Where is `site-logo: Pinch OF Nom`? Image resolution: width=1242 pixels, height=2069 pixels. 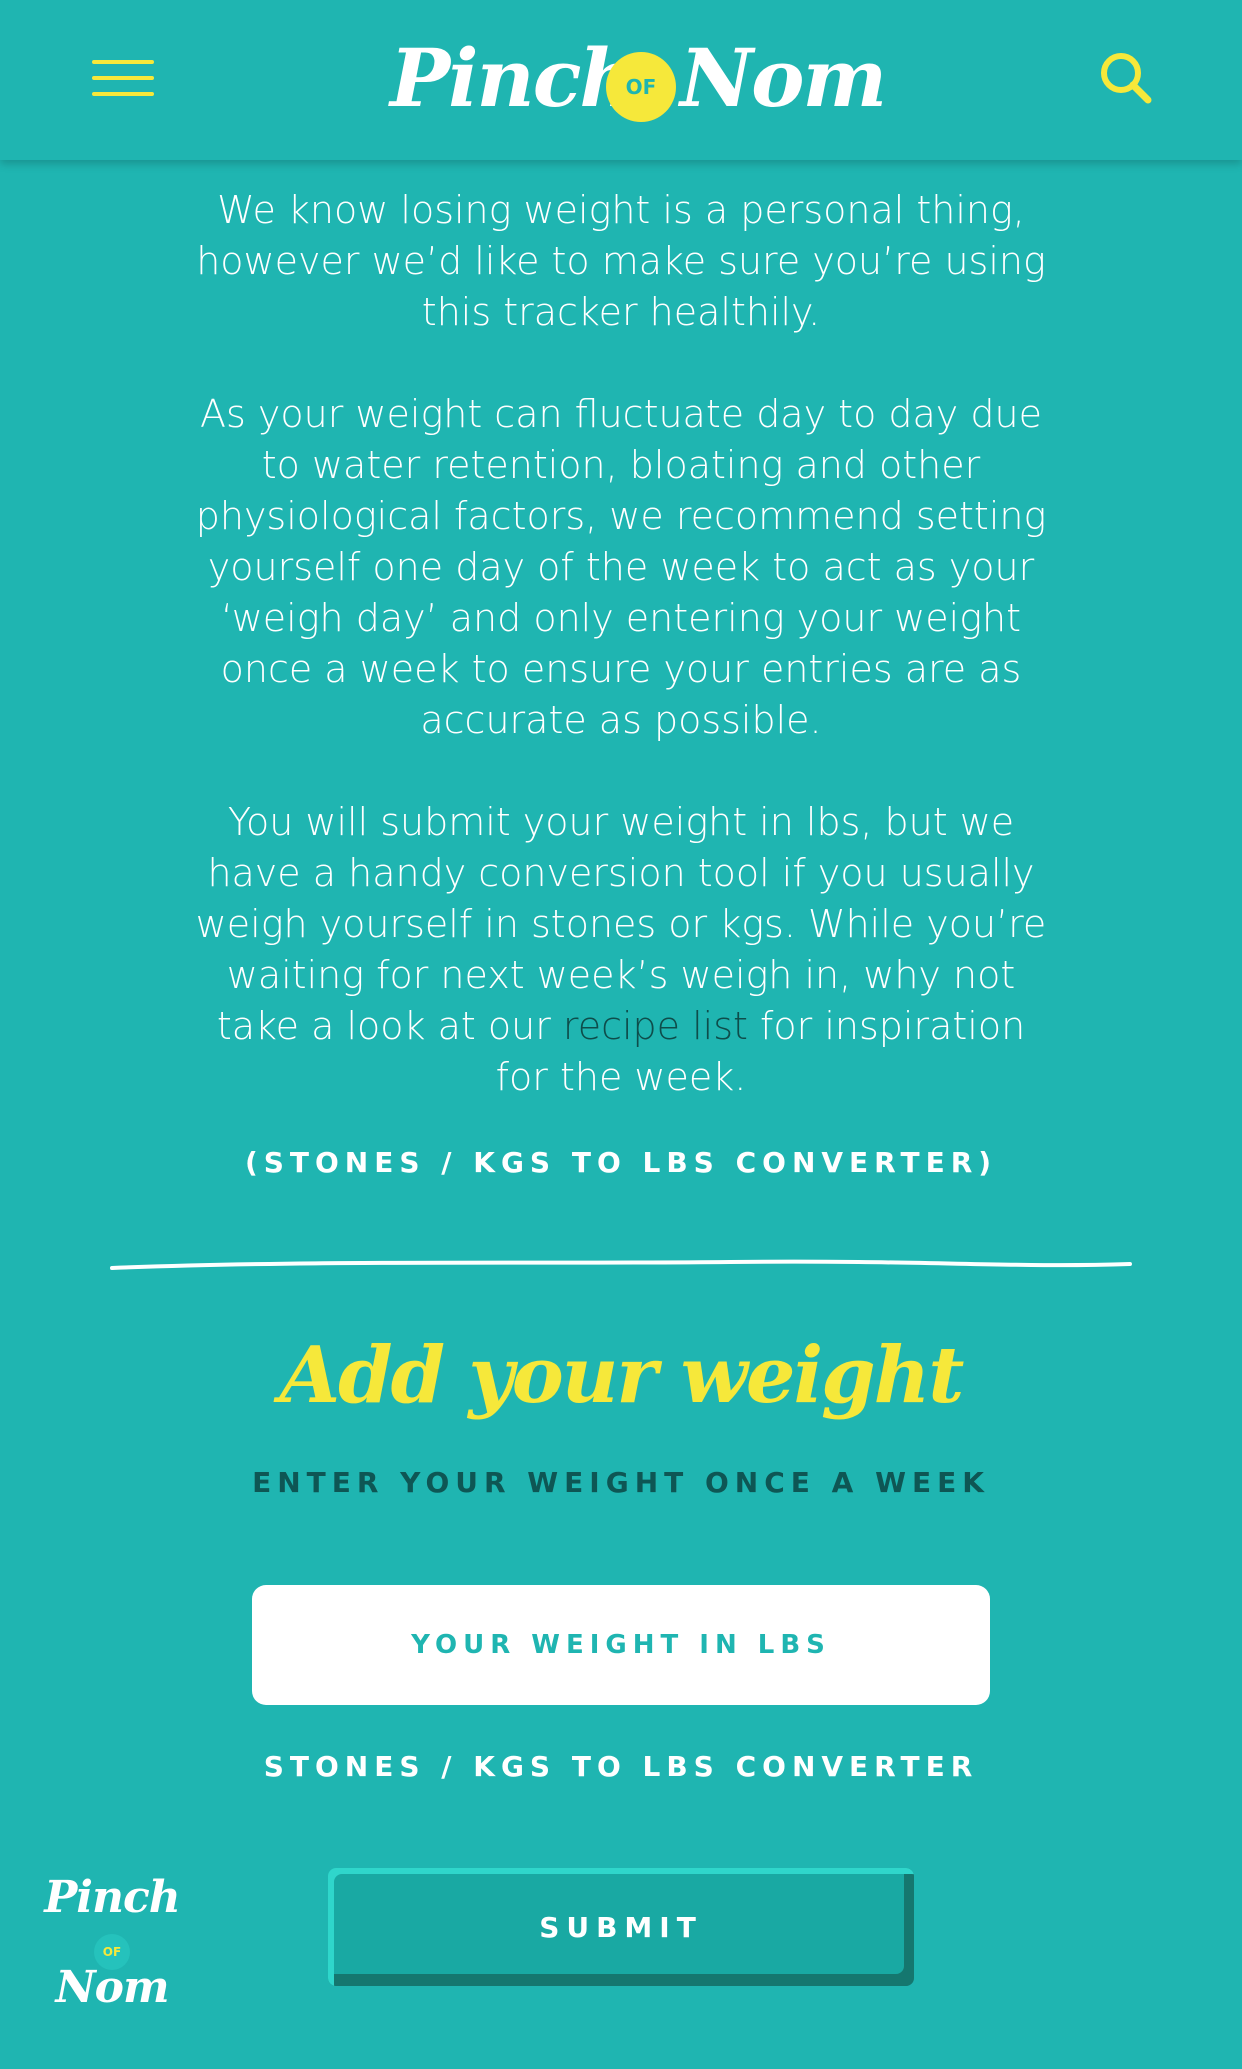
site-logo: Pinch OF Nom is located at coordinates (633, 78).